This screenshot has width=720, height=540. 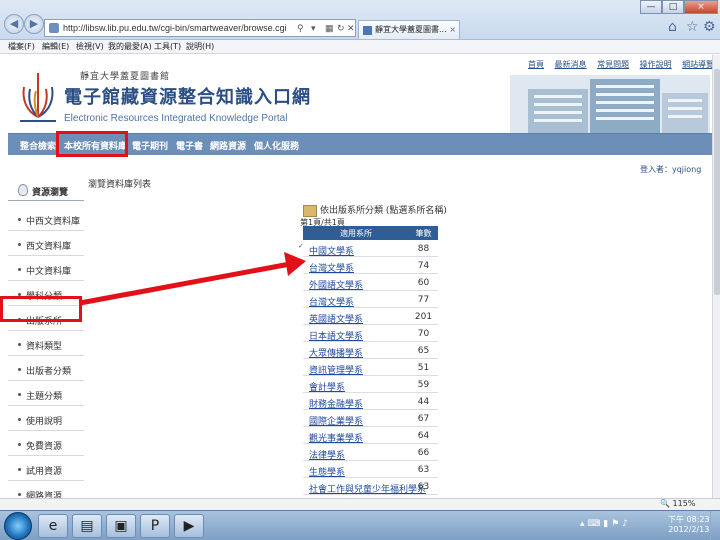 I want to click on sidebar-item-trial: 試用資源, so click(x=46, y=470).